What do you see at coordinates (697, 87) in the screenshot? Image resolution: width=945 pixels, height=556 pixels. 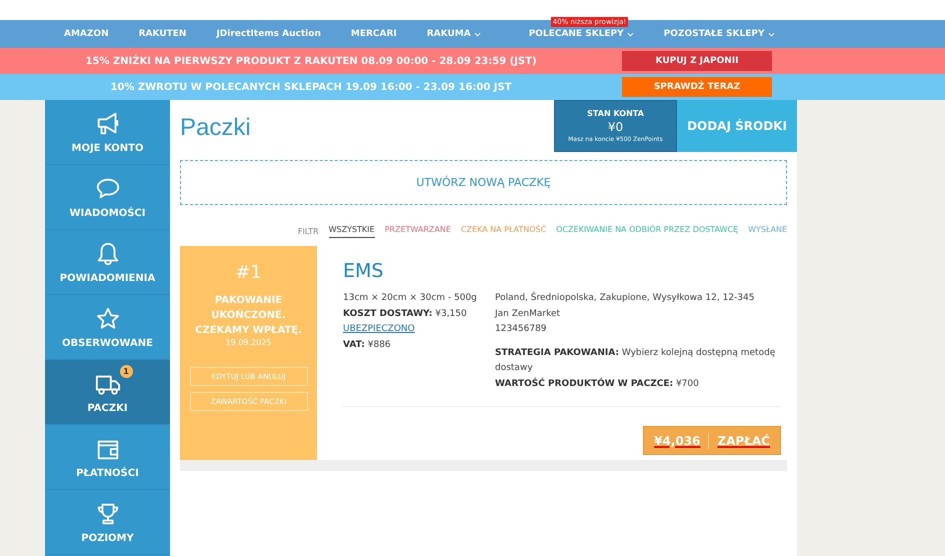 I see `promo-button: SPRAWDŹ TERAZ` at bounding box center [697, 87].